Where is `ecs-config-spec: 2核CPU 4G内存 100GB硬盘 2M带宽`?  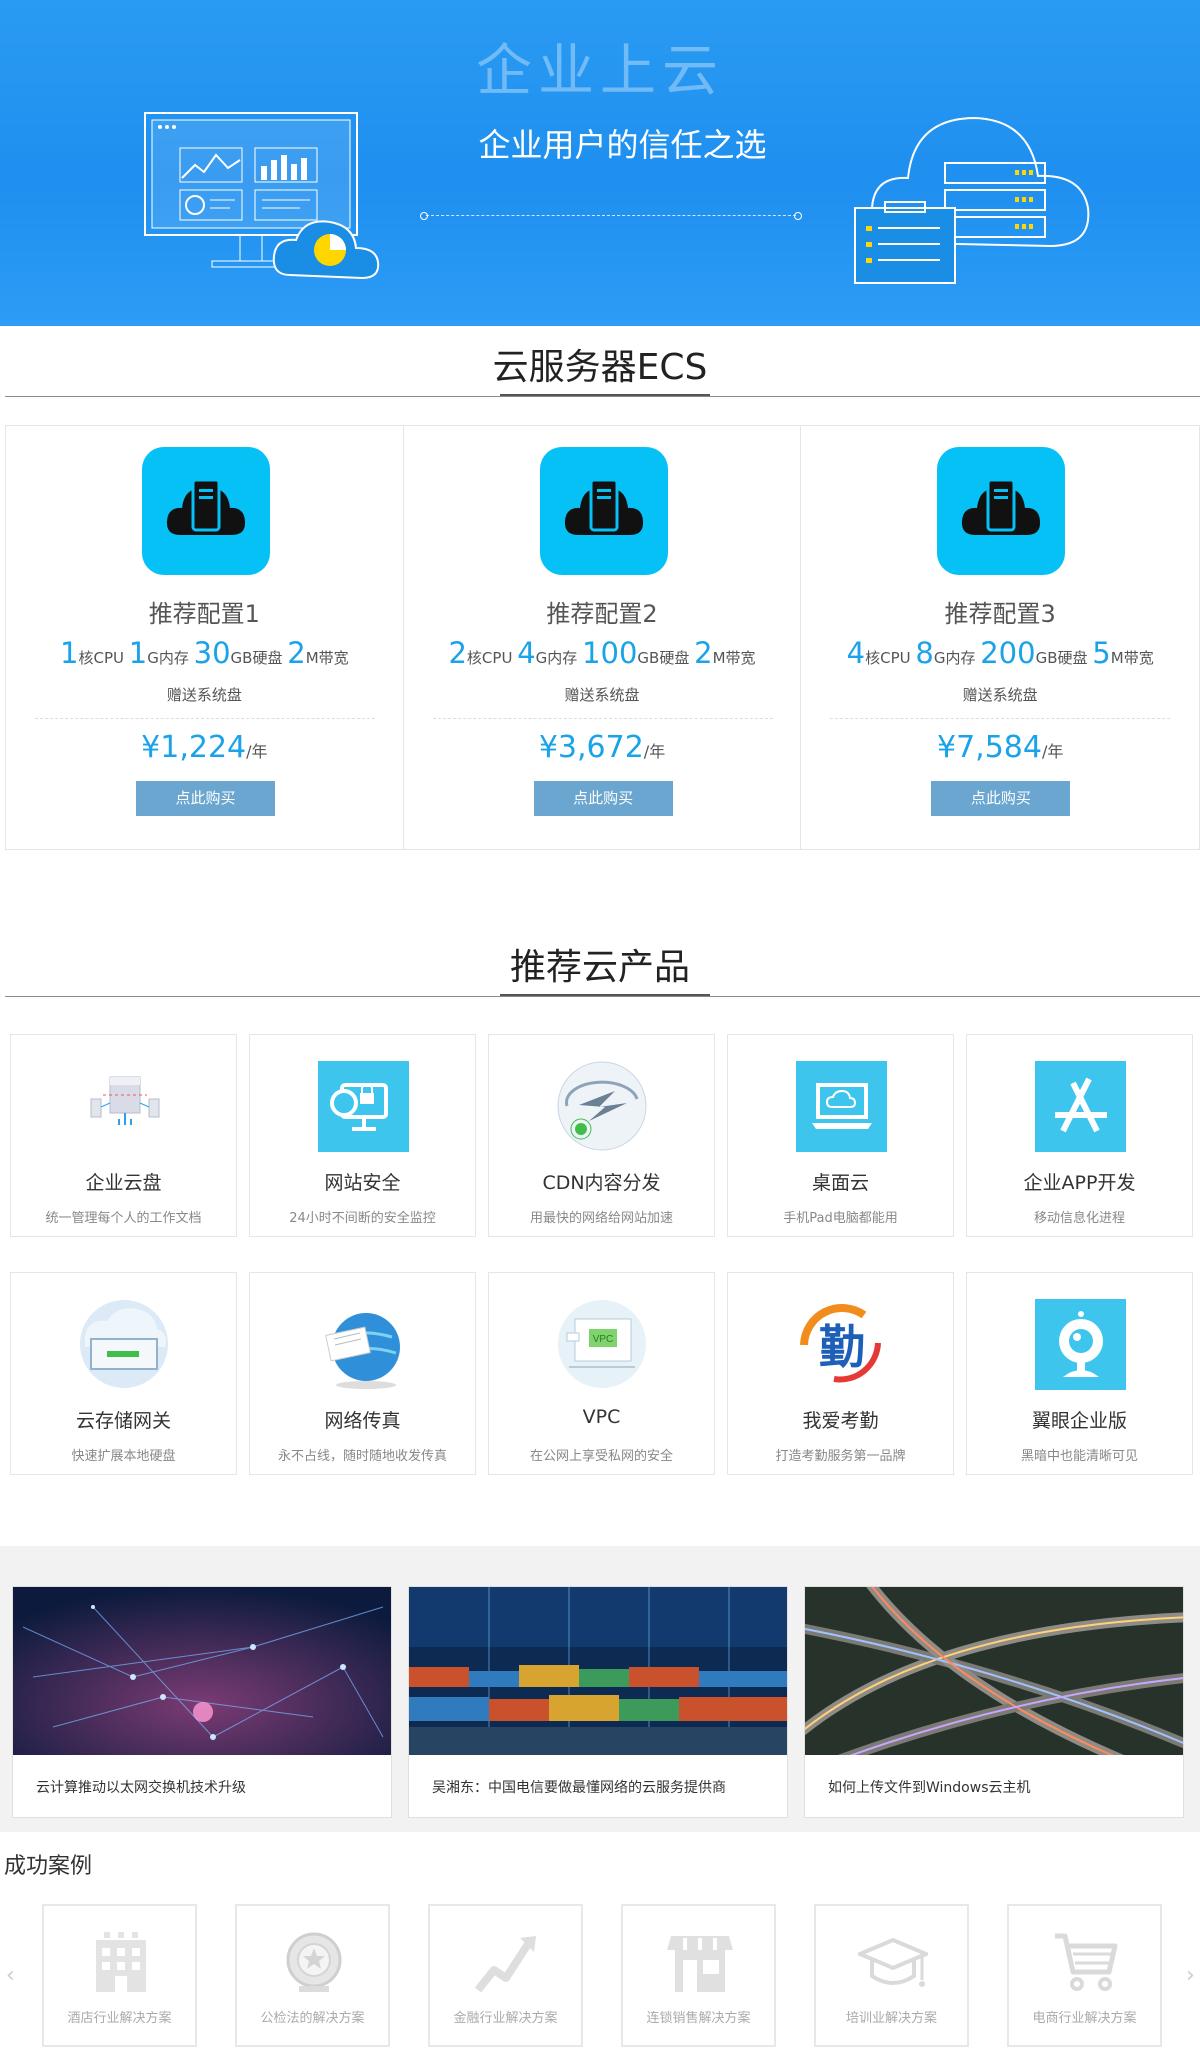 ecs-config-spec: 2核CPU 4G内存 100GB硬盘 2M带宽 is located at coordinates (602, 653).